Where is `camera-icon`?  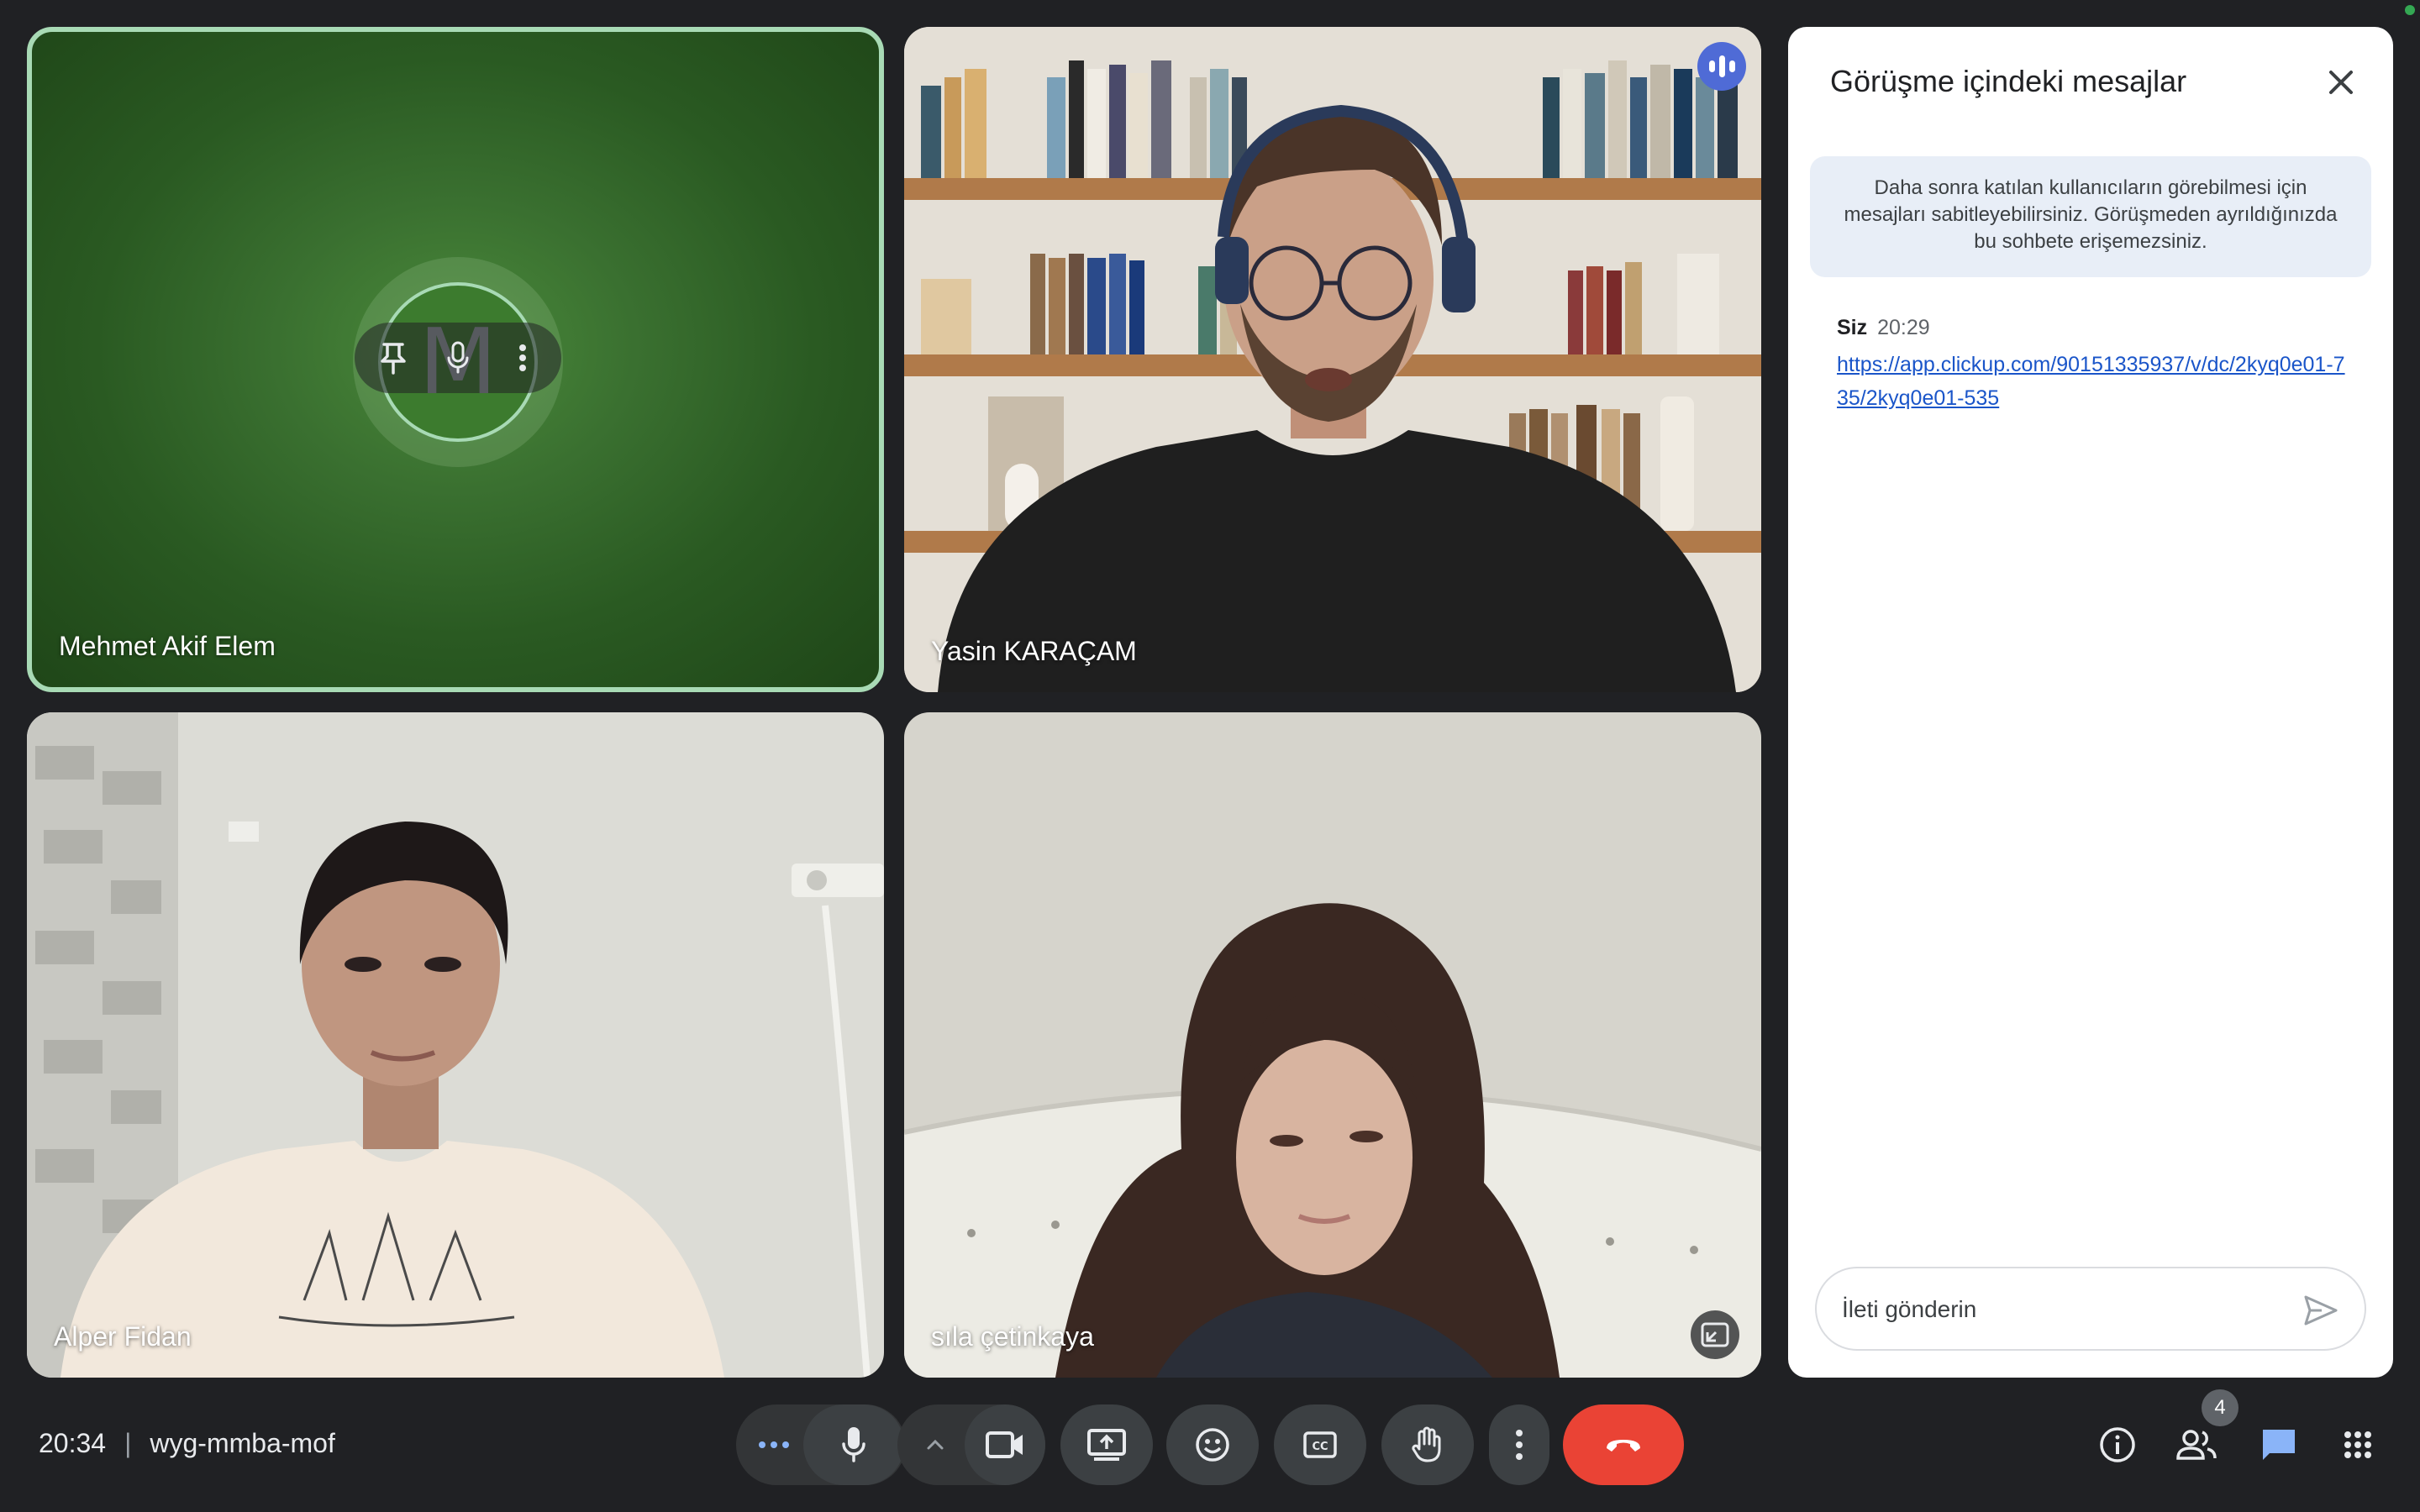 camera-icon is located at coordinates (1005, 1444).